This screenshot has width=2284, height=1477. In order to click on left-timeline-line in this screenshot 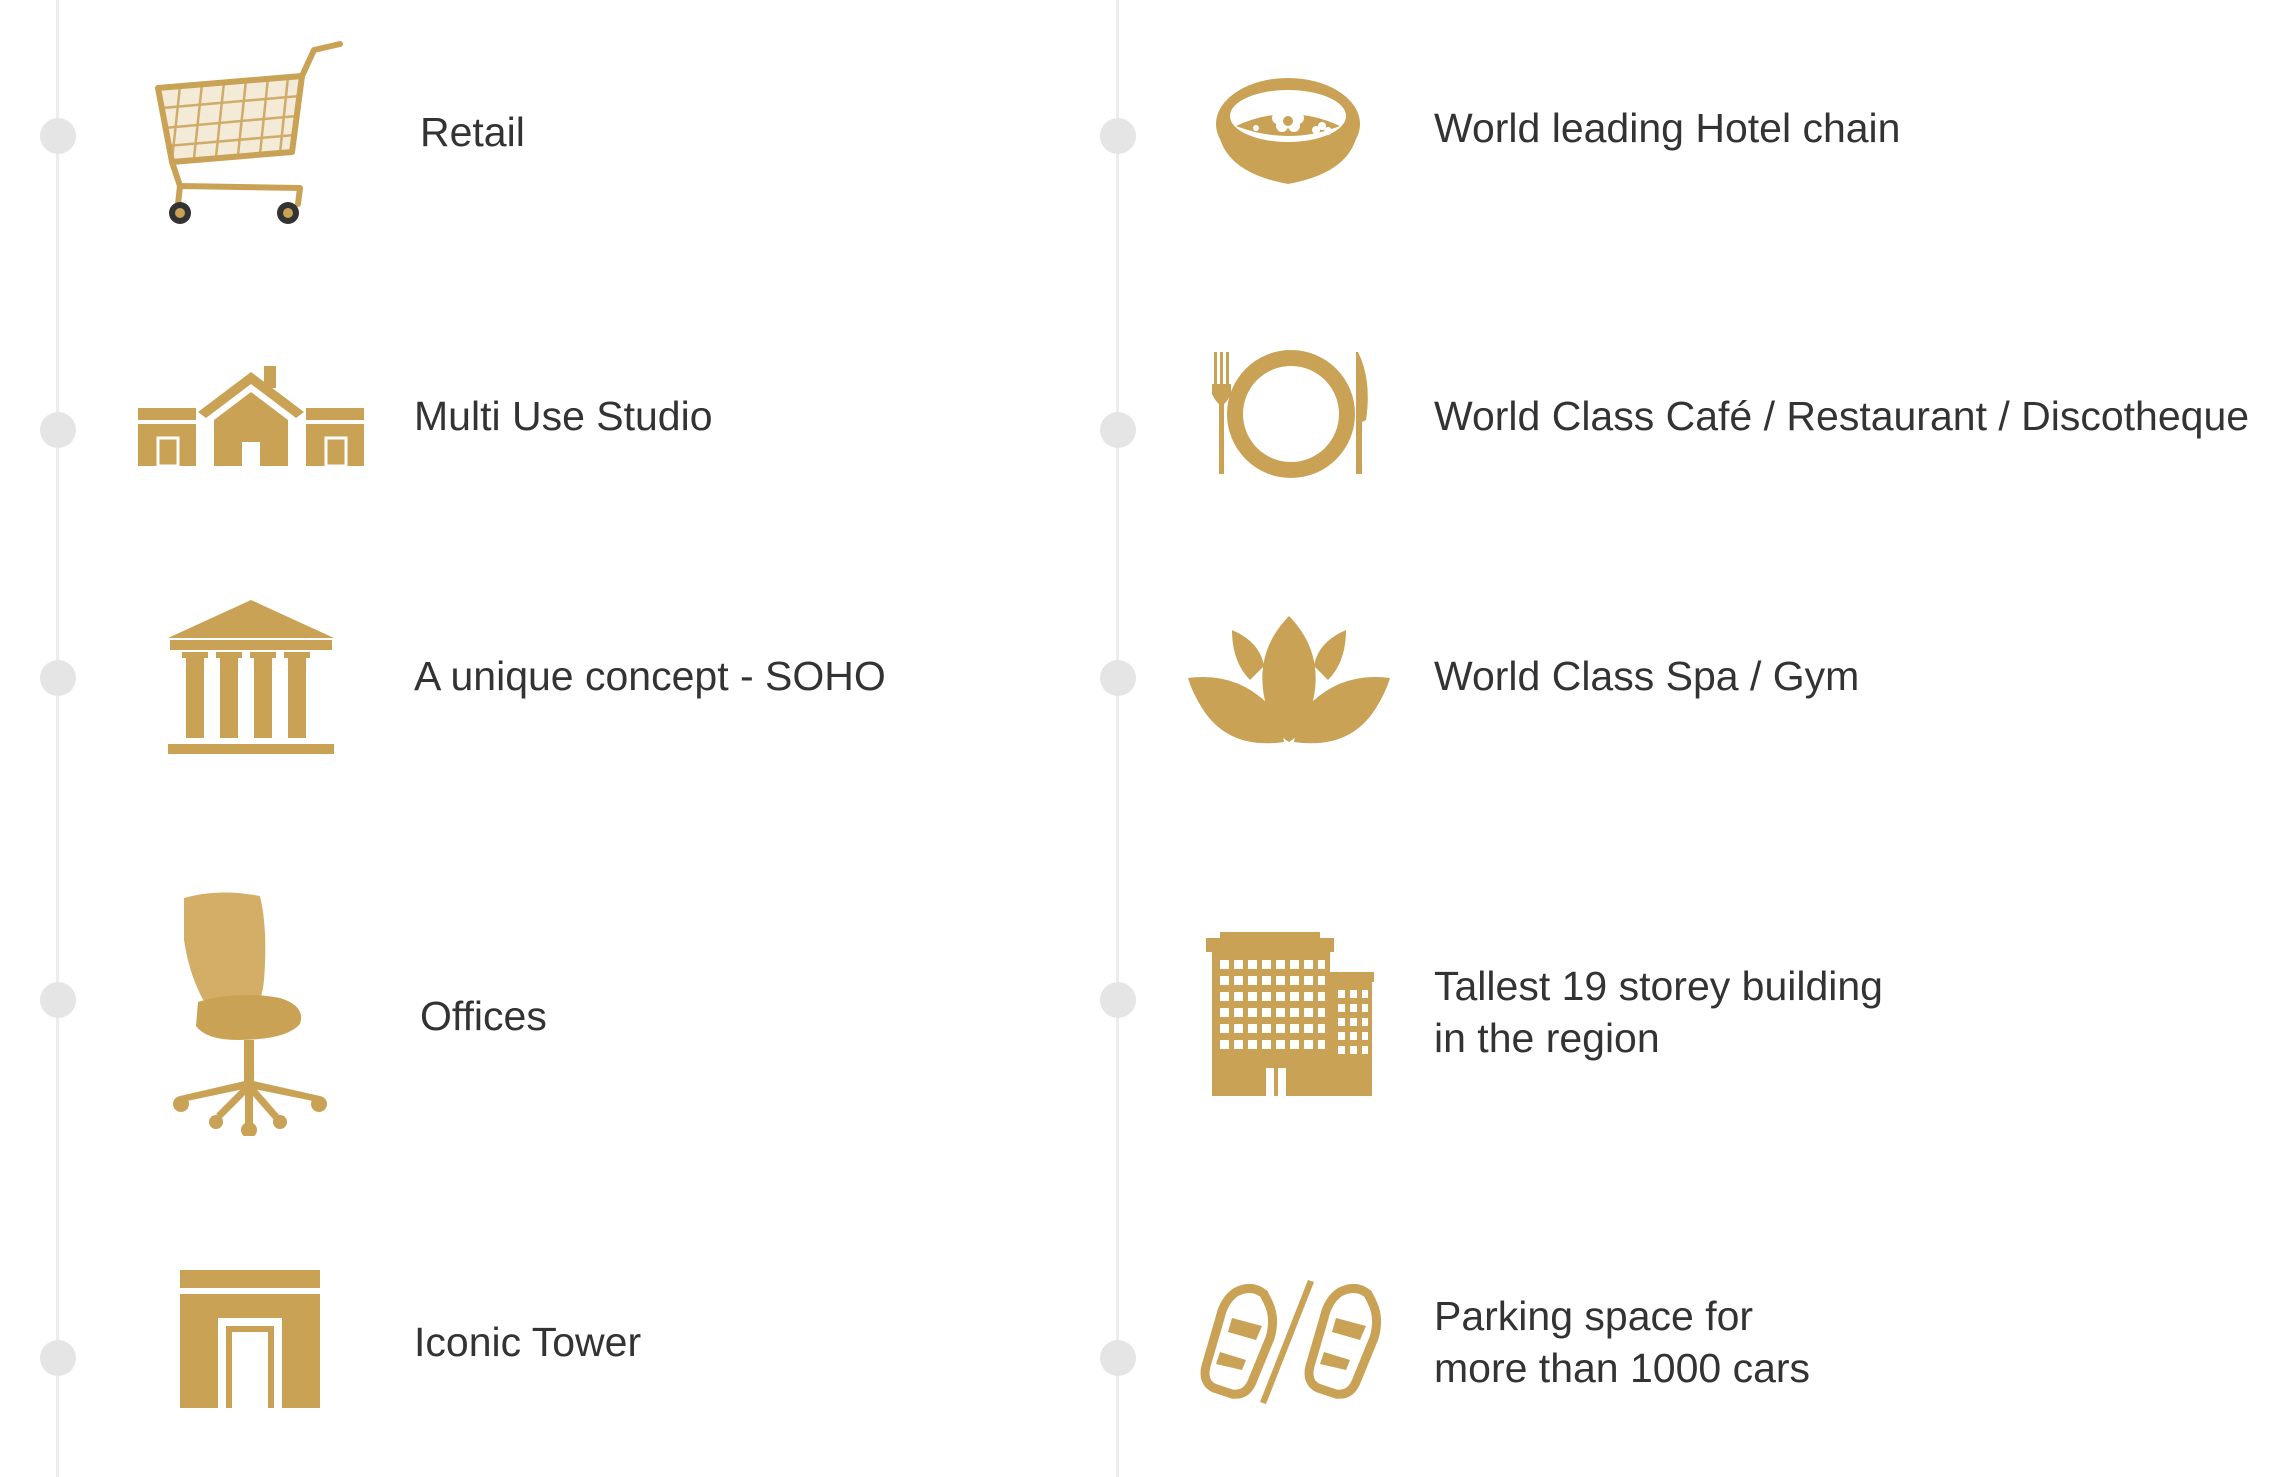, I will do `click(57, 738)`.